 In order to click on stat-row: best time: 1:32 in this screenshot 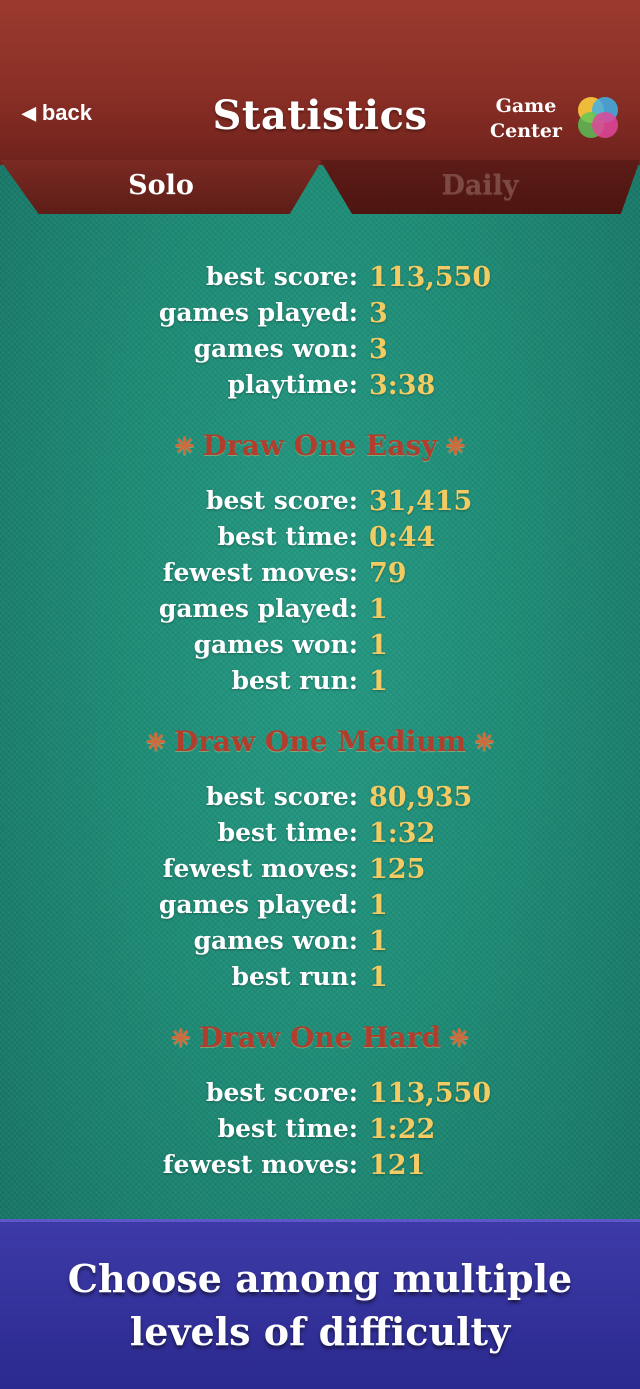, I will do `click(320, 836)`.